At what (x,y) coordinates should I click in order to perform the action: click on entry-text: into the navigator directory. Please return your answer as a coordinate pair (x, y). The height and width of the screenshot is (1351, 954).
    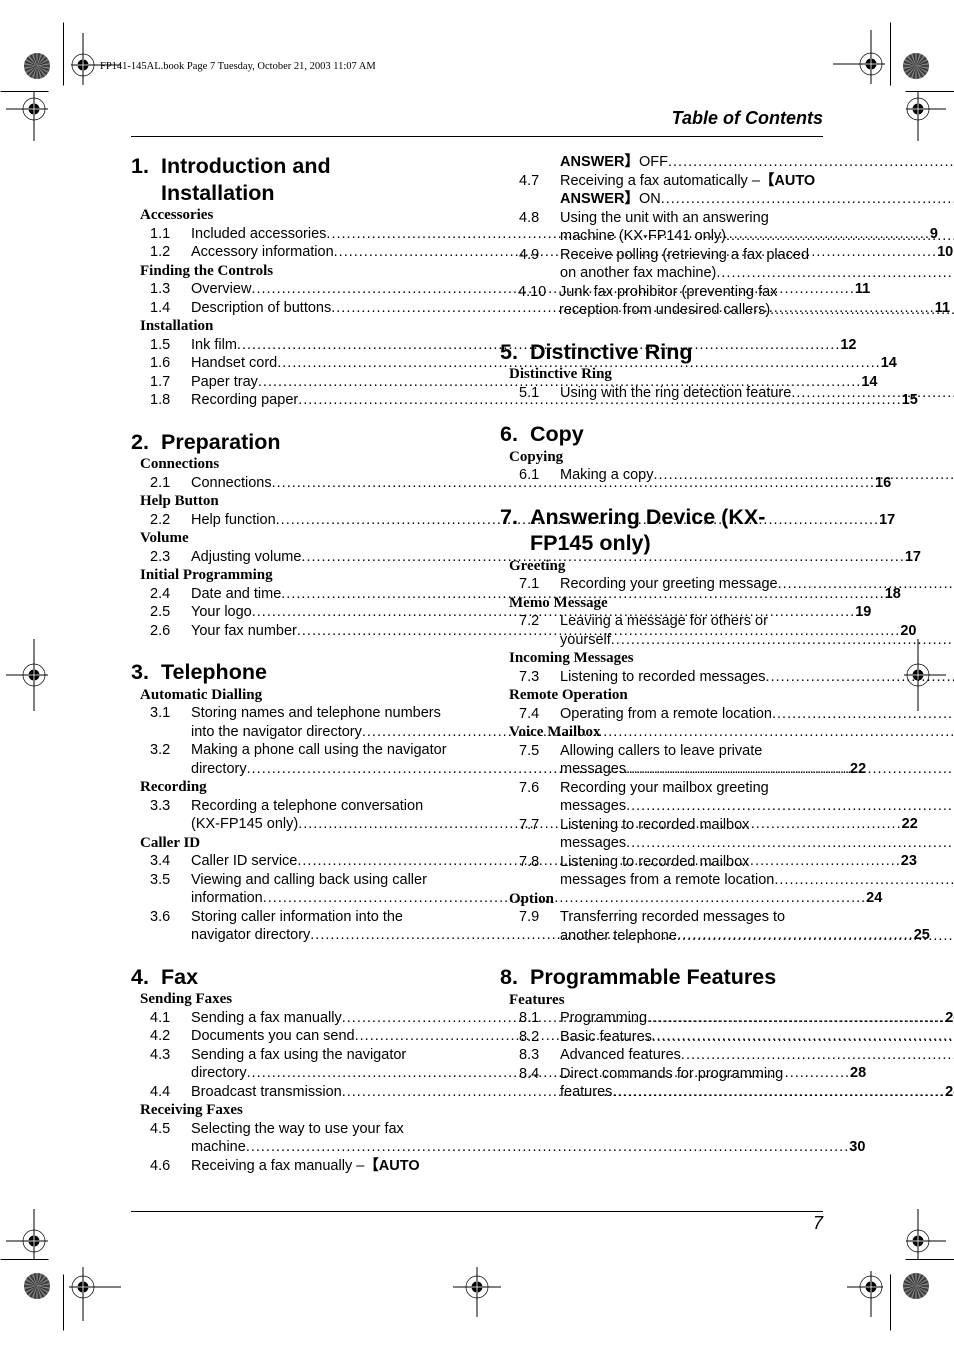
    Looking at the image, I should click on (276, 731).